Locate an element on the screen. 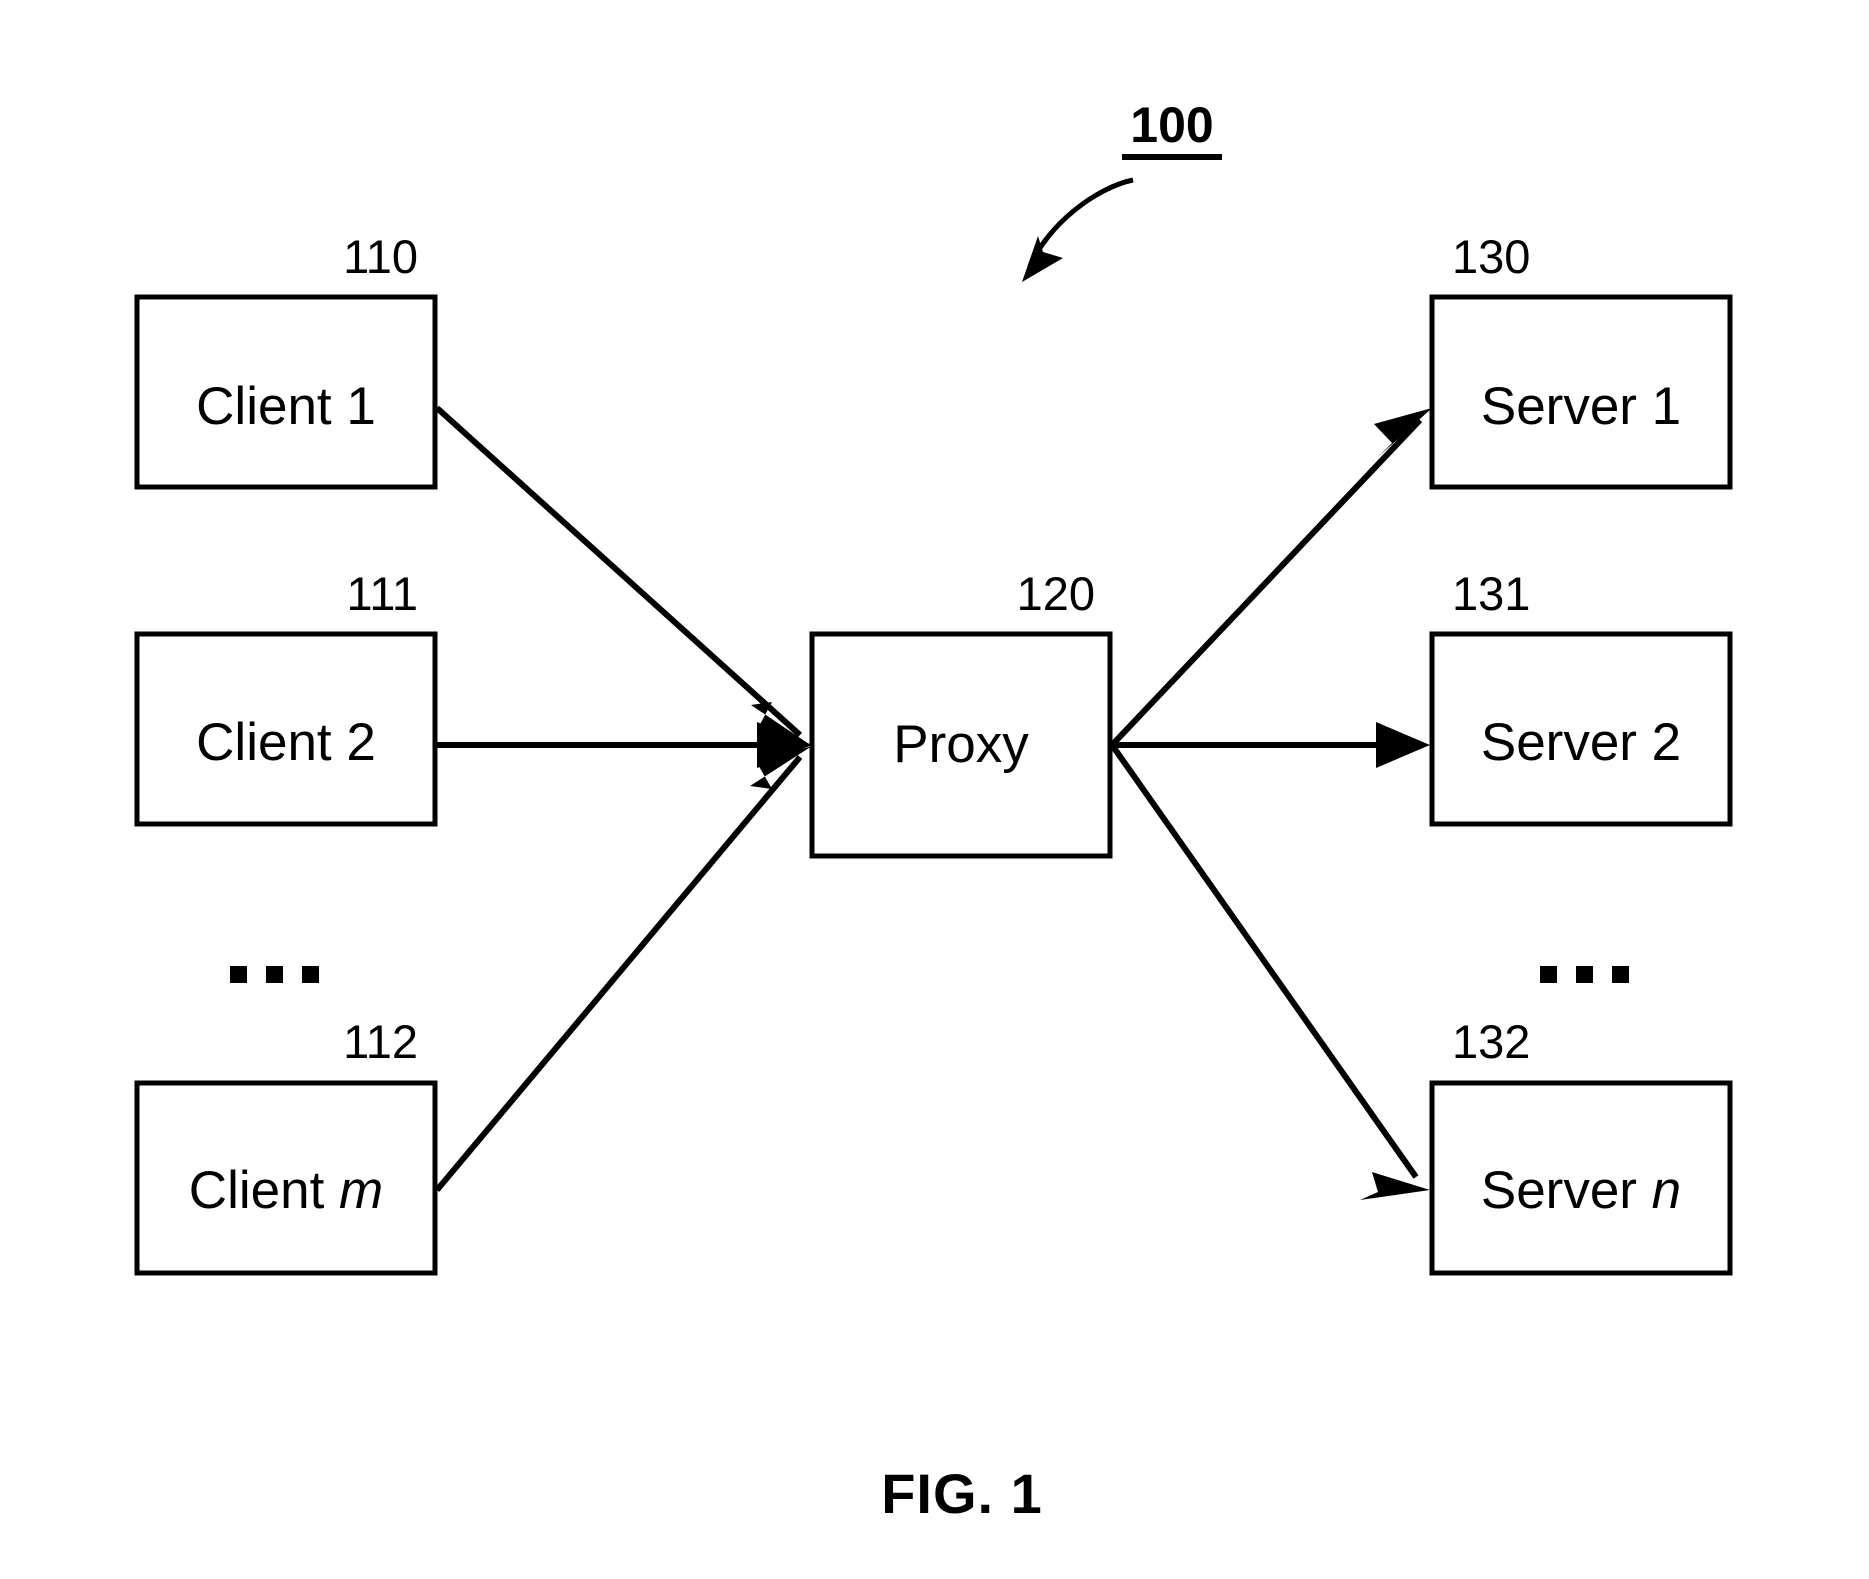  proxy-label-prefix: Proxy is located at coordinates (961, 744).